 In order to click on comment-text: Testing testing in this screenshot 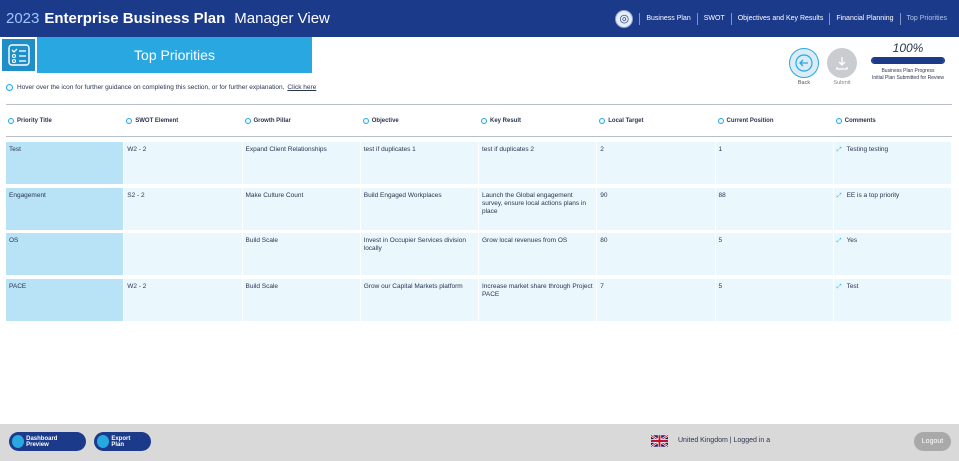, I will do `click(867, 149)`.